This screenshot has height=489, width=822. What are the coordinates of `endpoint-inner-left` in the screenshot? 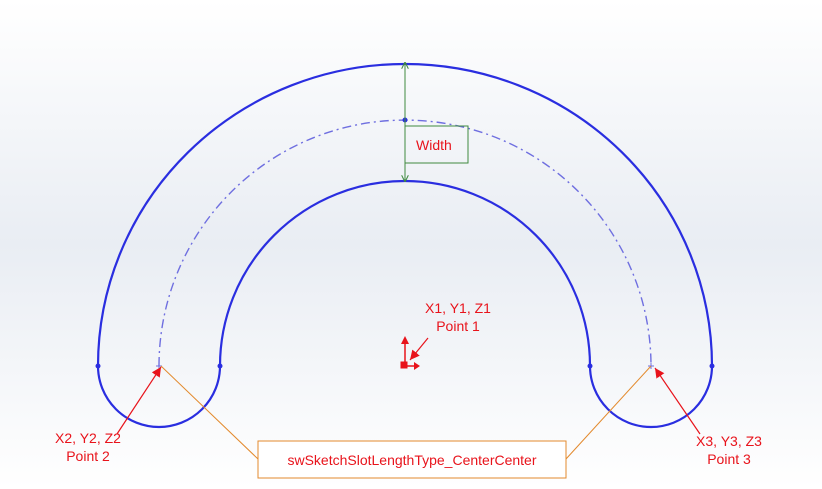 It's located at (220, 366).